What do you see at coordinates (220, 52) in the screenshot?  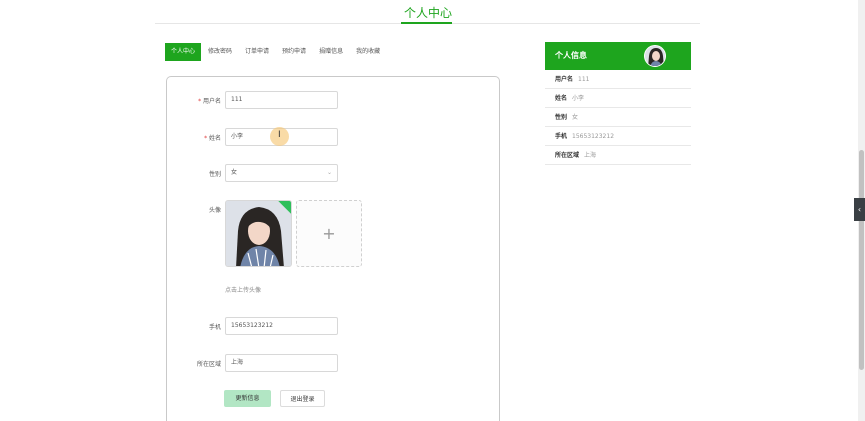 I see `tab-change-password: 修改密码` at bounding box center [220, 52].